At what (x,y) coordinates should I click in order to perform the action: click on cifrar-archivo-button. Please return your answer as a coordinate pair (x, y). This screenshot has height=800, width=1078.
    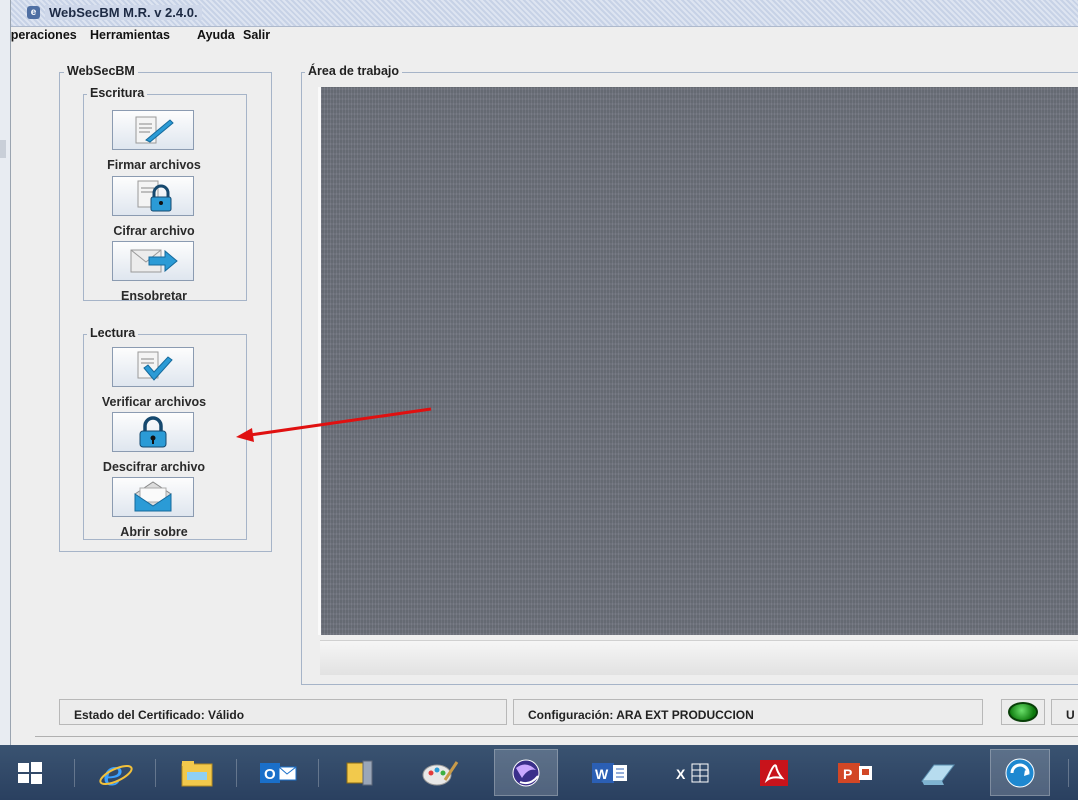
    Looking at the image, I should click on (153, 196).